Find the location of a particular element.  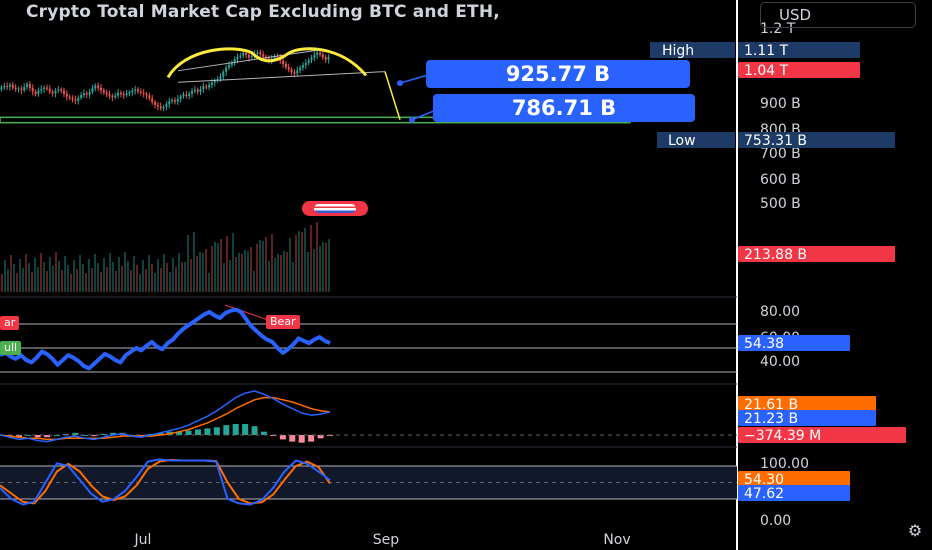

time-tick-label: Jul is located at coordinates (143, 540).